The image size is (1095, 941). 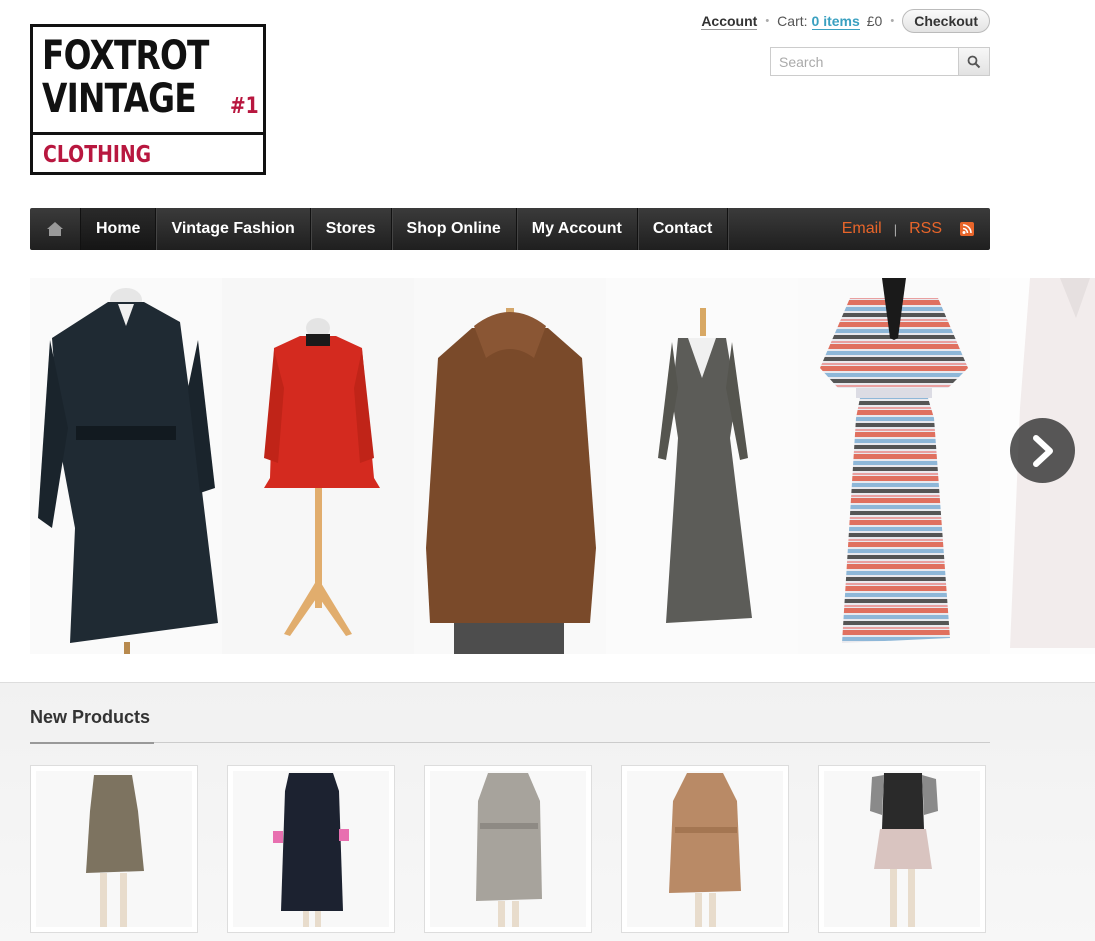 I want to click on chevron-right-icon, so click(x=1042, y=450).